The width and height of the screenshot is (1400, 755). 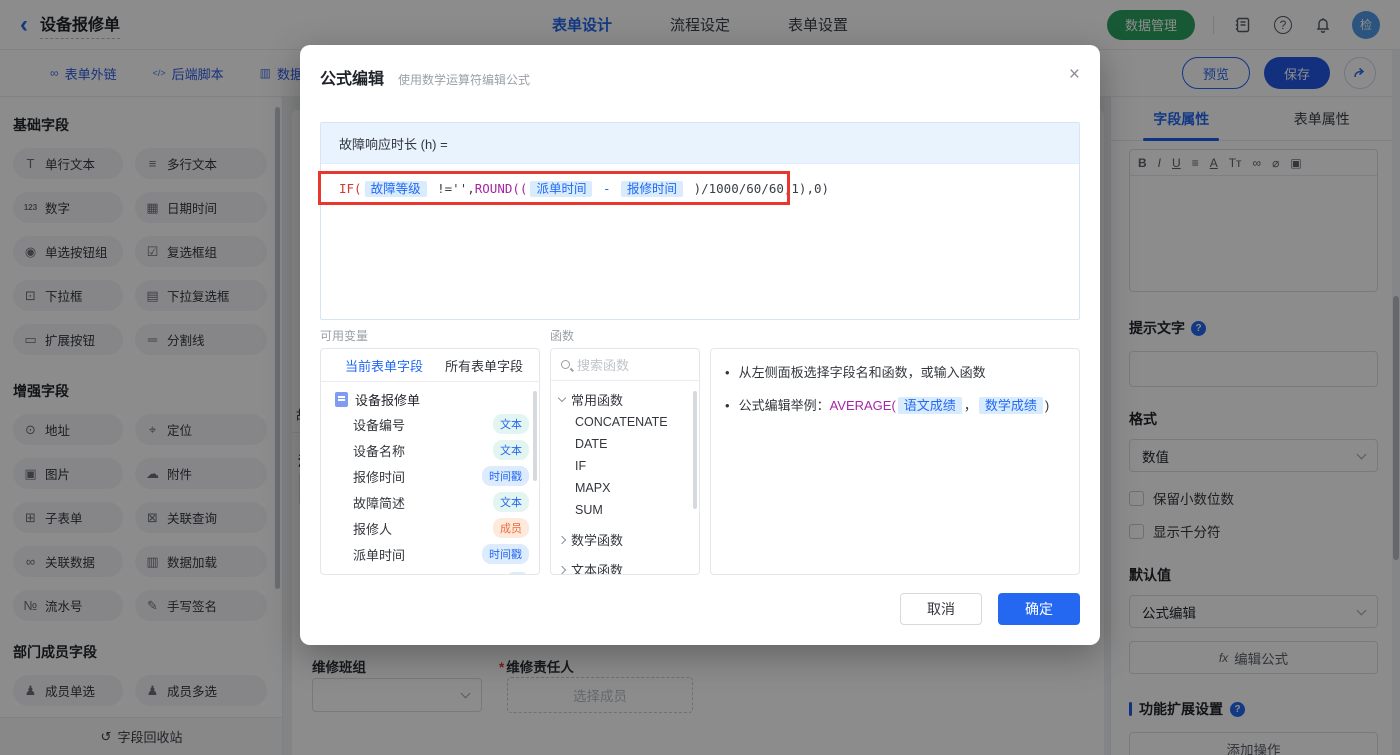 I want to click on modal-subtitle: 使用数学运算符编辑公式, so click(x=464, y=80).